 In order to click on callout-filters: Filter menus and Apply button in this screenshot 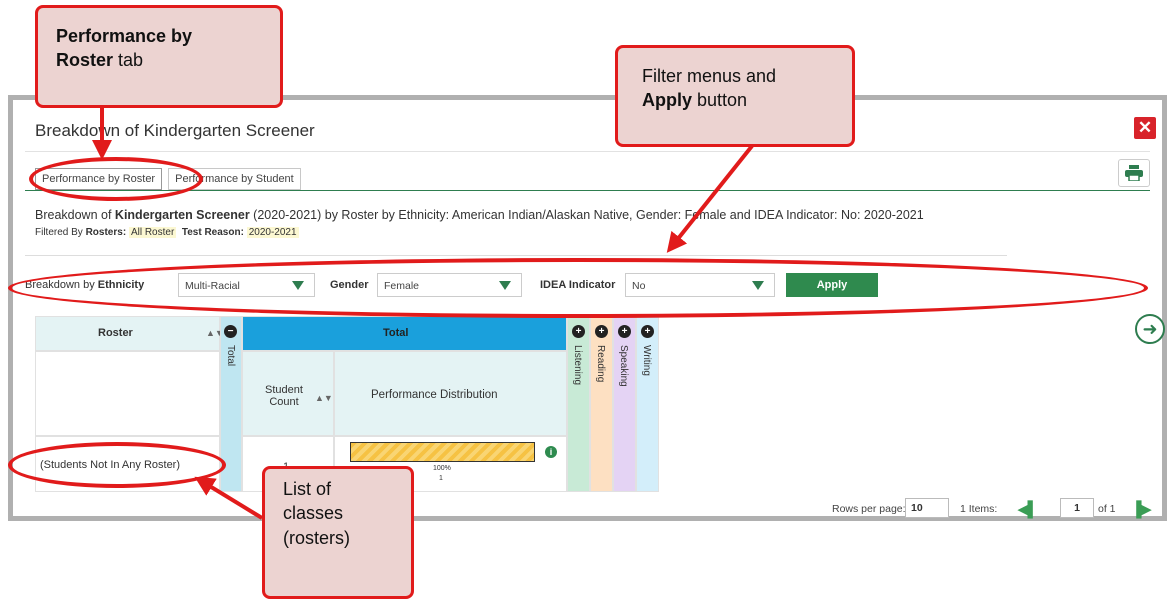, I will do `click(735, 96)`.